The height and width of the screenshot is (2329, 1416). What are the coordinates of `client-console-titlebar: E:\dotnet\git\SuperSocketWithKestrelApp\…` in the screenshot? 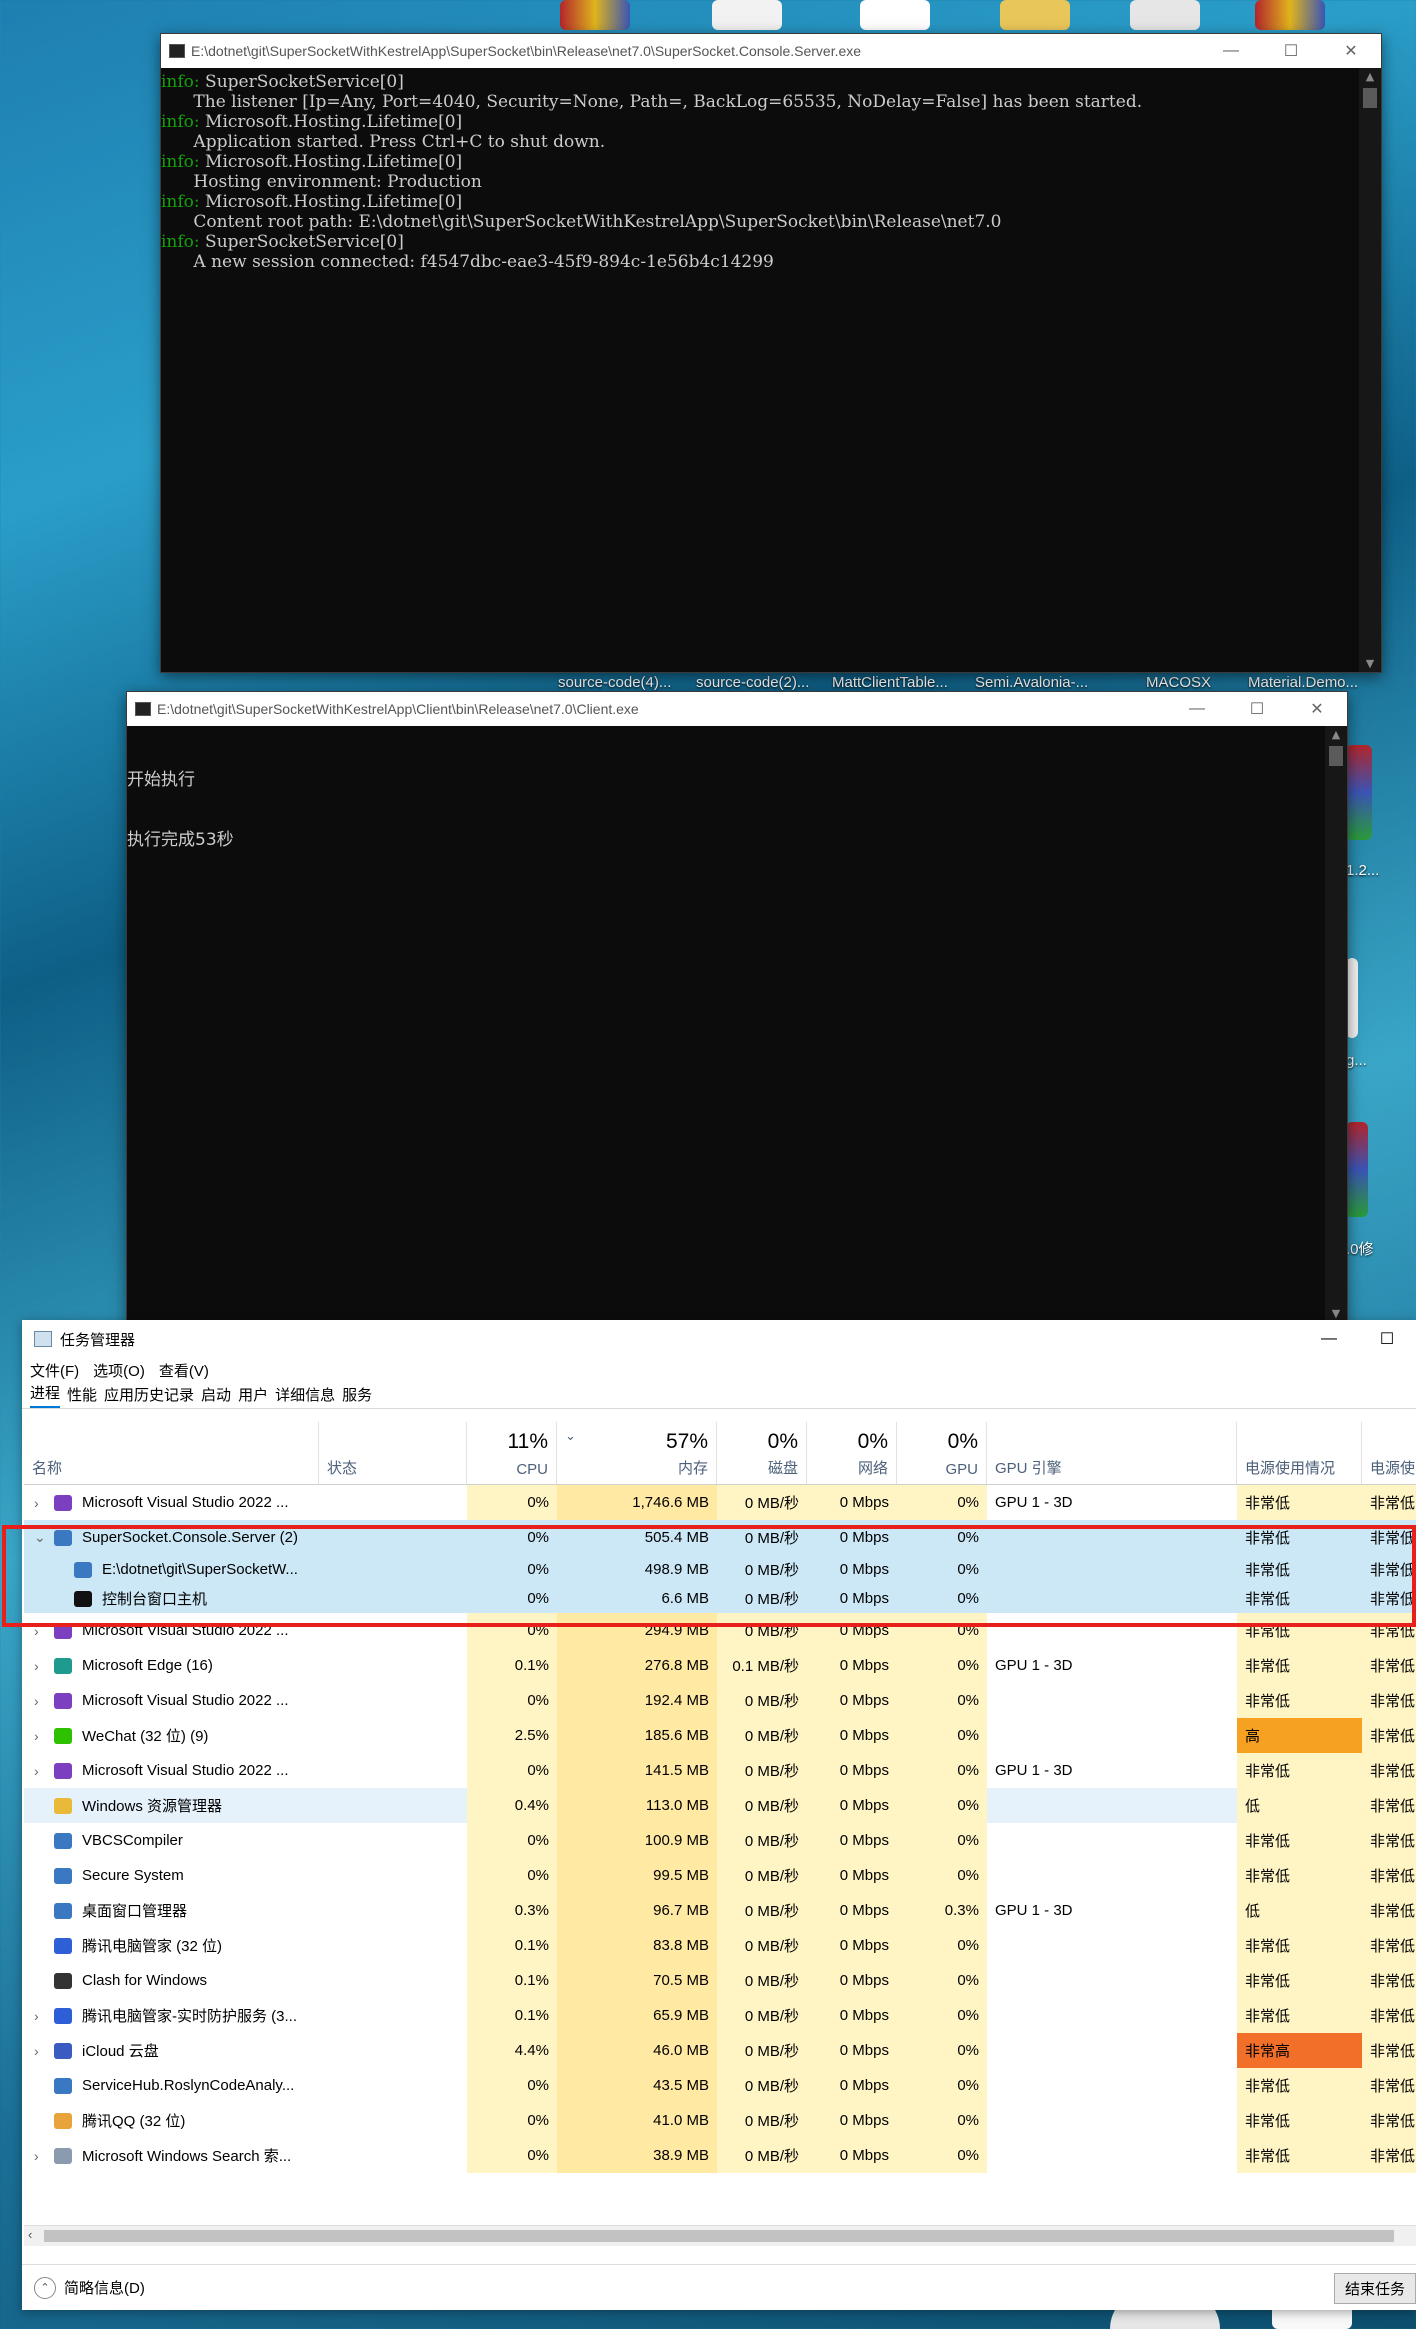 It's located at (737, 709).